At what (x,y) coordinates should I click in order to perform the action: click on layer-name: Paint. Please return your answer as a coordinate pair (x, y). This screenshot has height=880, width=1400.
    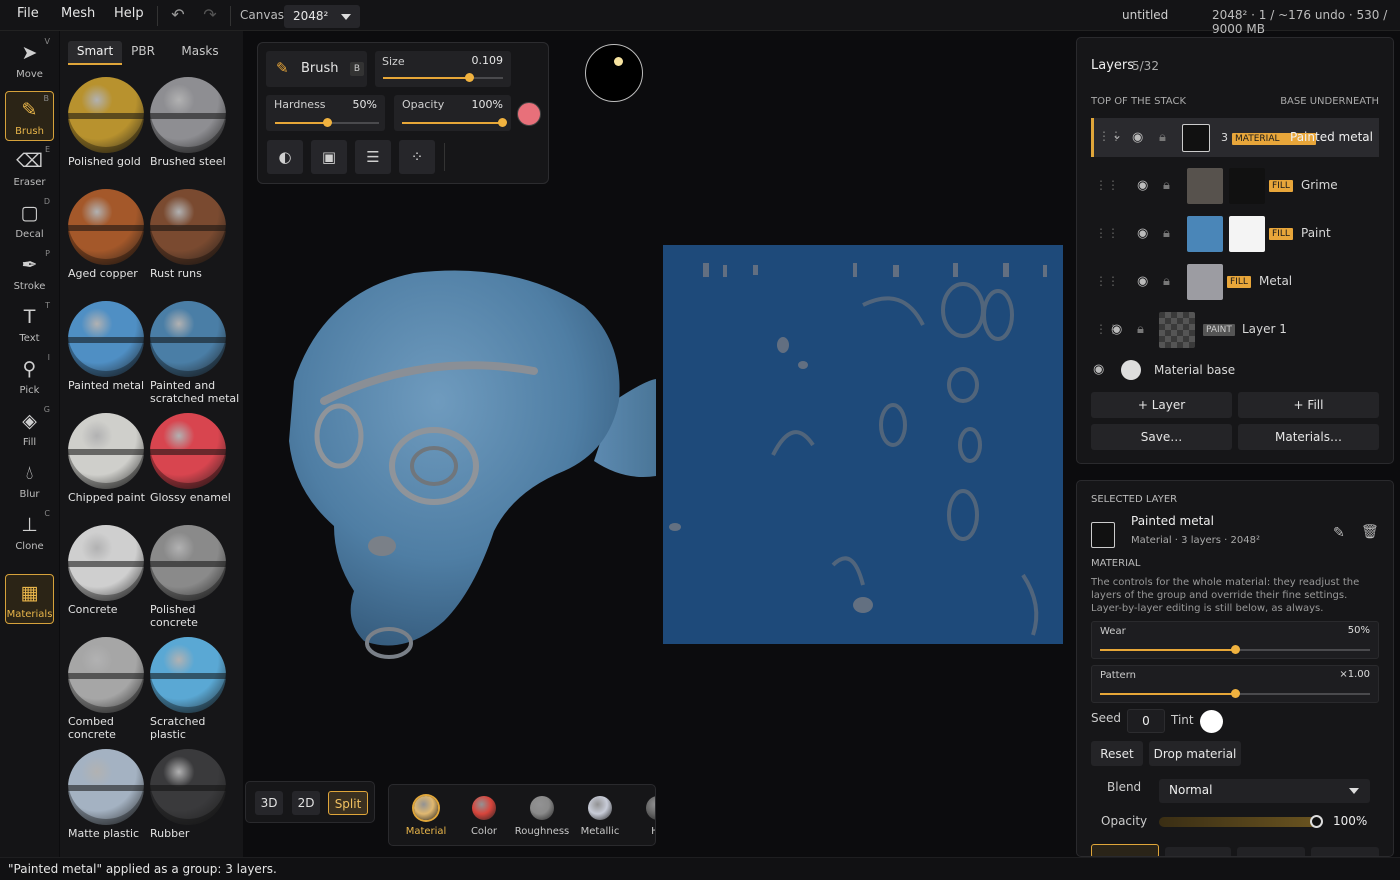
    Looking at the image, I should click on (1316, 233).